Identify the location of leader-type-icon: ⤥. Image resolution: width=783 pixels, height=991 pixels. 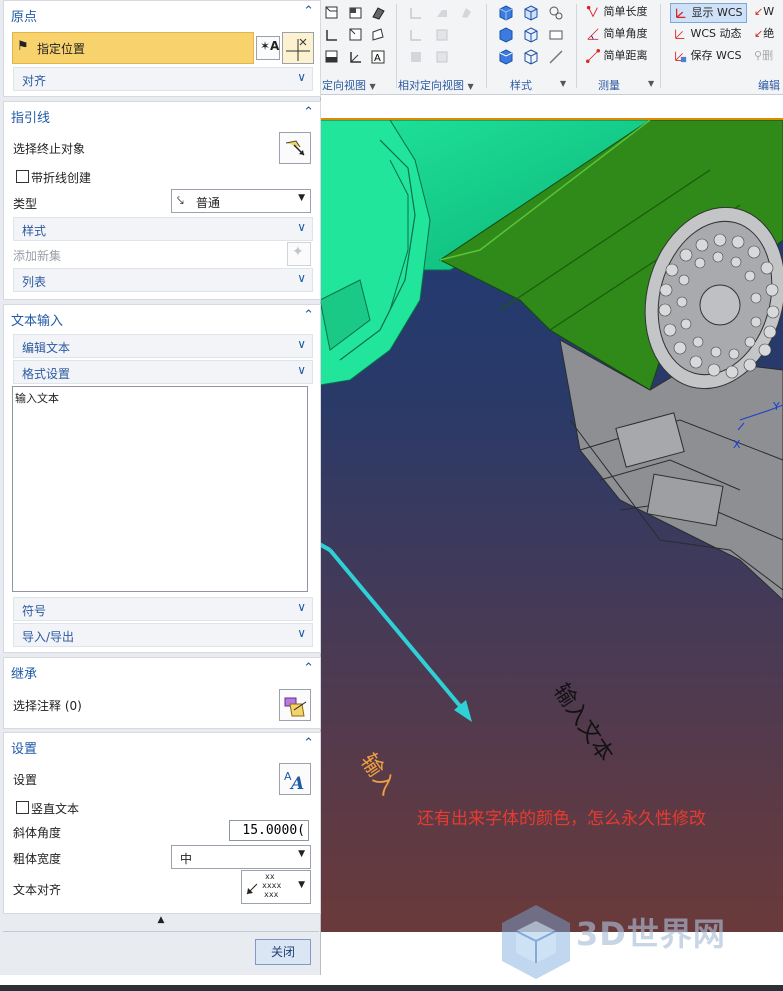
(180, 200).